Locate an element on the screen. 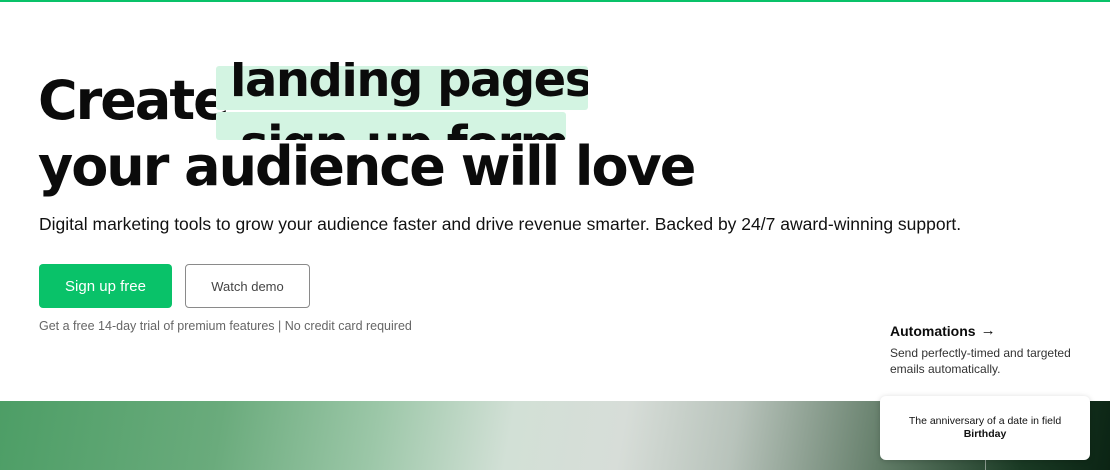 This screenshot has width=1110, height=470. trigger-text: The anniversary of a date in field is located at coordinates (985, 421).